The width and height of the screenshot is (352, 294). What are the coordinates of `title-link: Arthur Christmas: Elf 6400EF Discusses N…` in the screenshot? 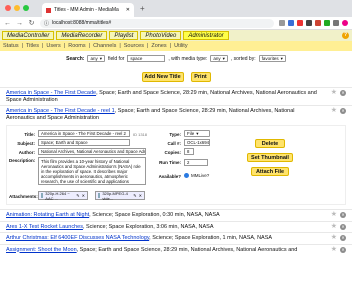 It's located at (77, 238).